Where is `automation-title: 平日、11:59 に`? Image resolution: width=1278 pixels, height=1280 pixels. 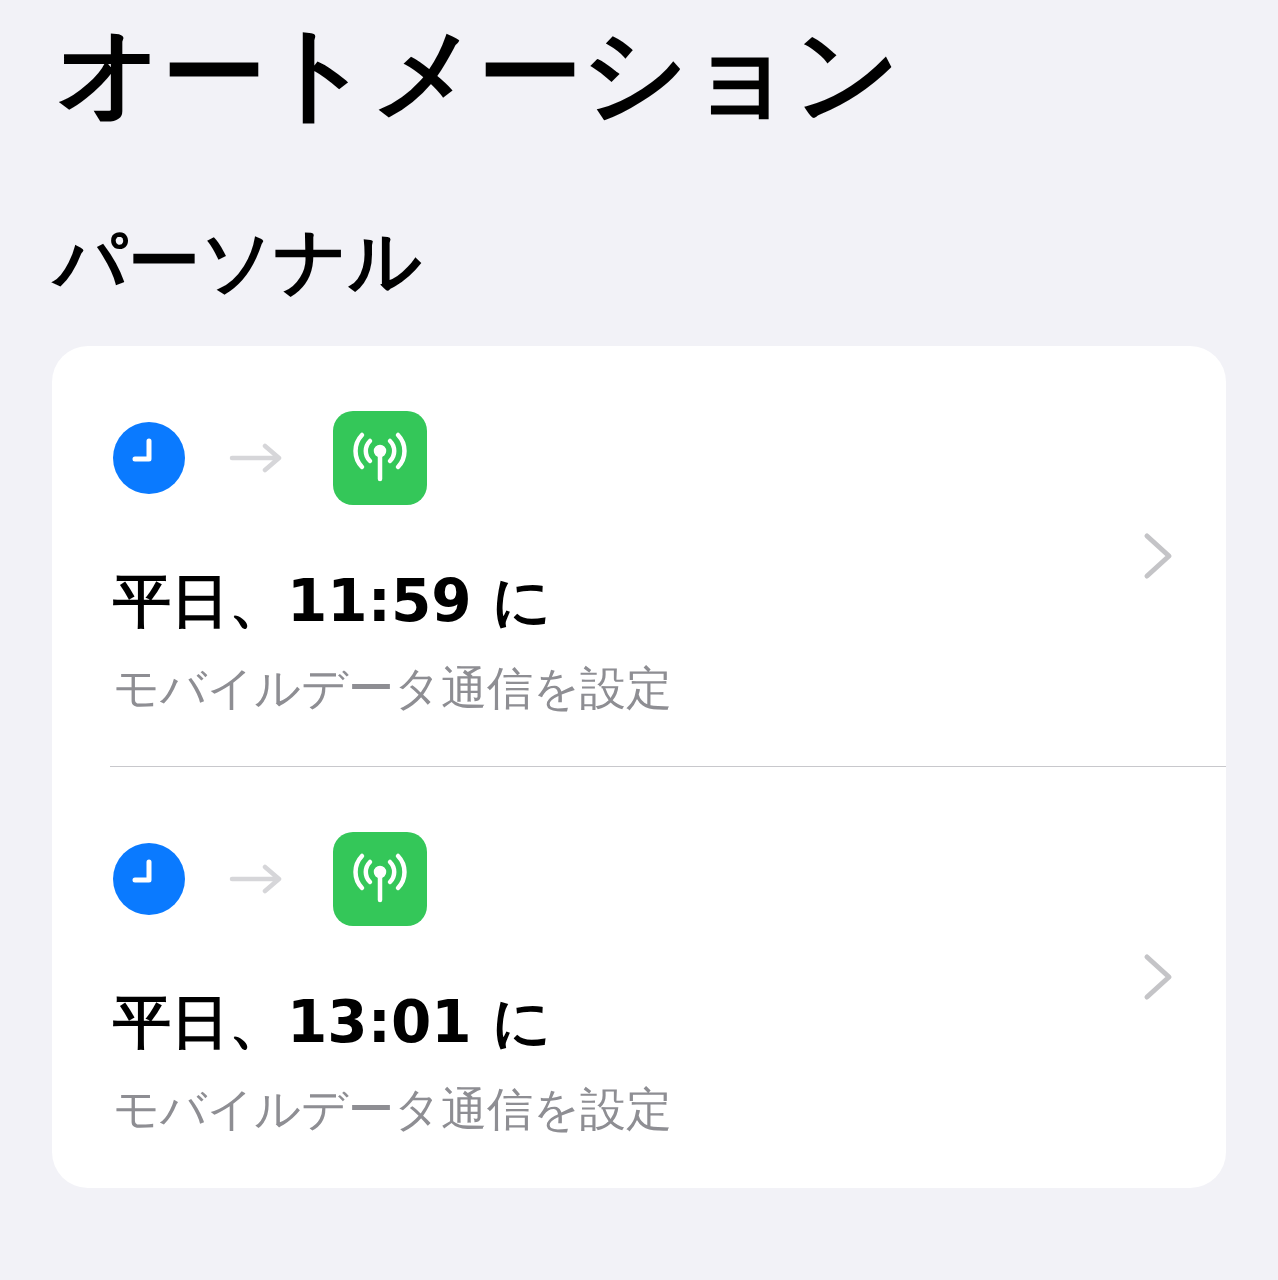 automation-title: 平日、11:59 に is located at coordinates (332, 601).